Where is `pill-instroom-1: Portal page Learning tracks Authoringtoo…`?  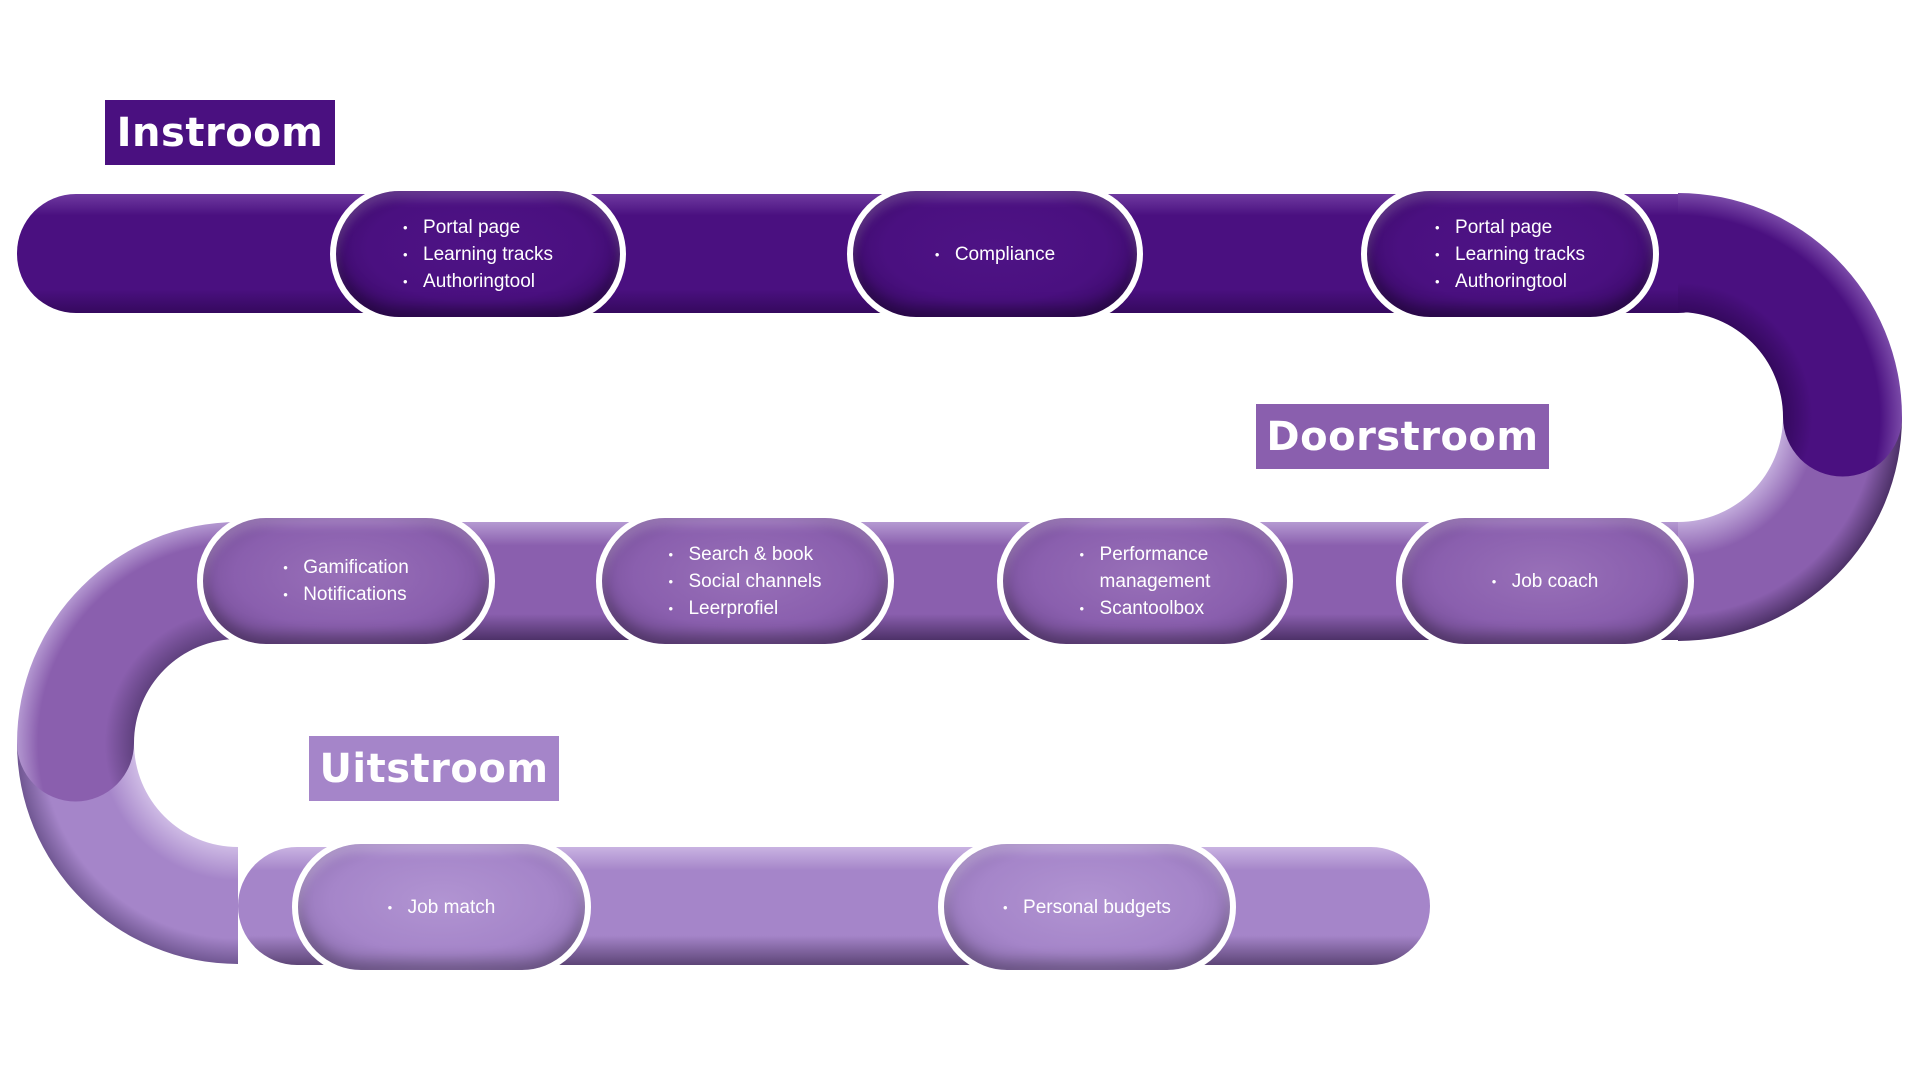 pill-instroom-1: Portal page Learning tracks Authoringtoo… is located at coordinates (478, 254).